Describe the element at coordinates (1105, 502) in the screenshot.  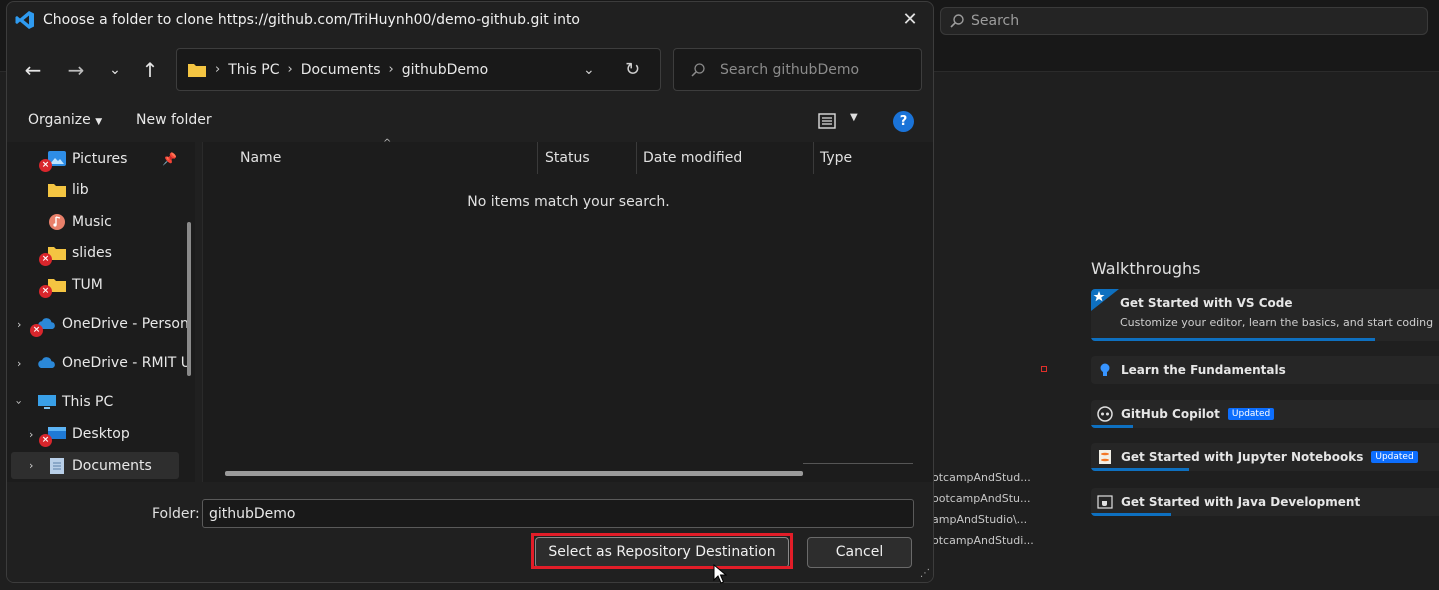
I see `java-icon` at that location.